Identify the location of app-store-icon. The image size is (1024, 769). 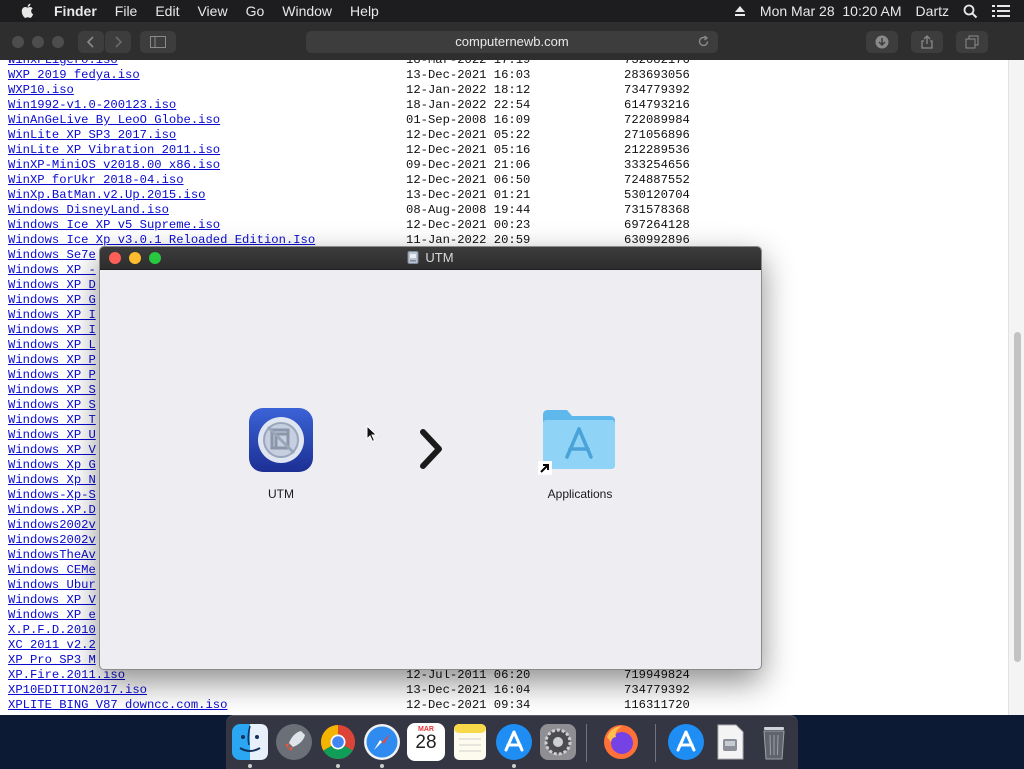
(514, 742).